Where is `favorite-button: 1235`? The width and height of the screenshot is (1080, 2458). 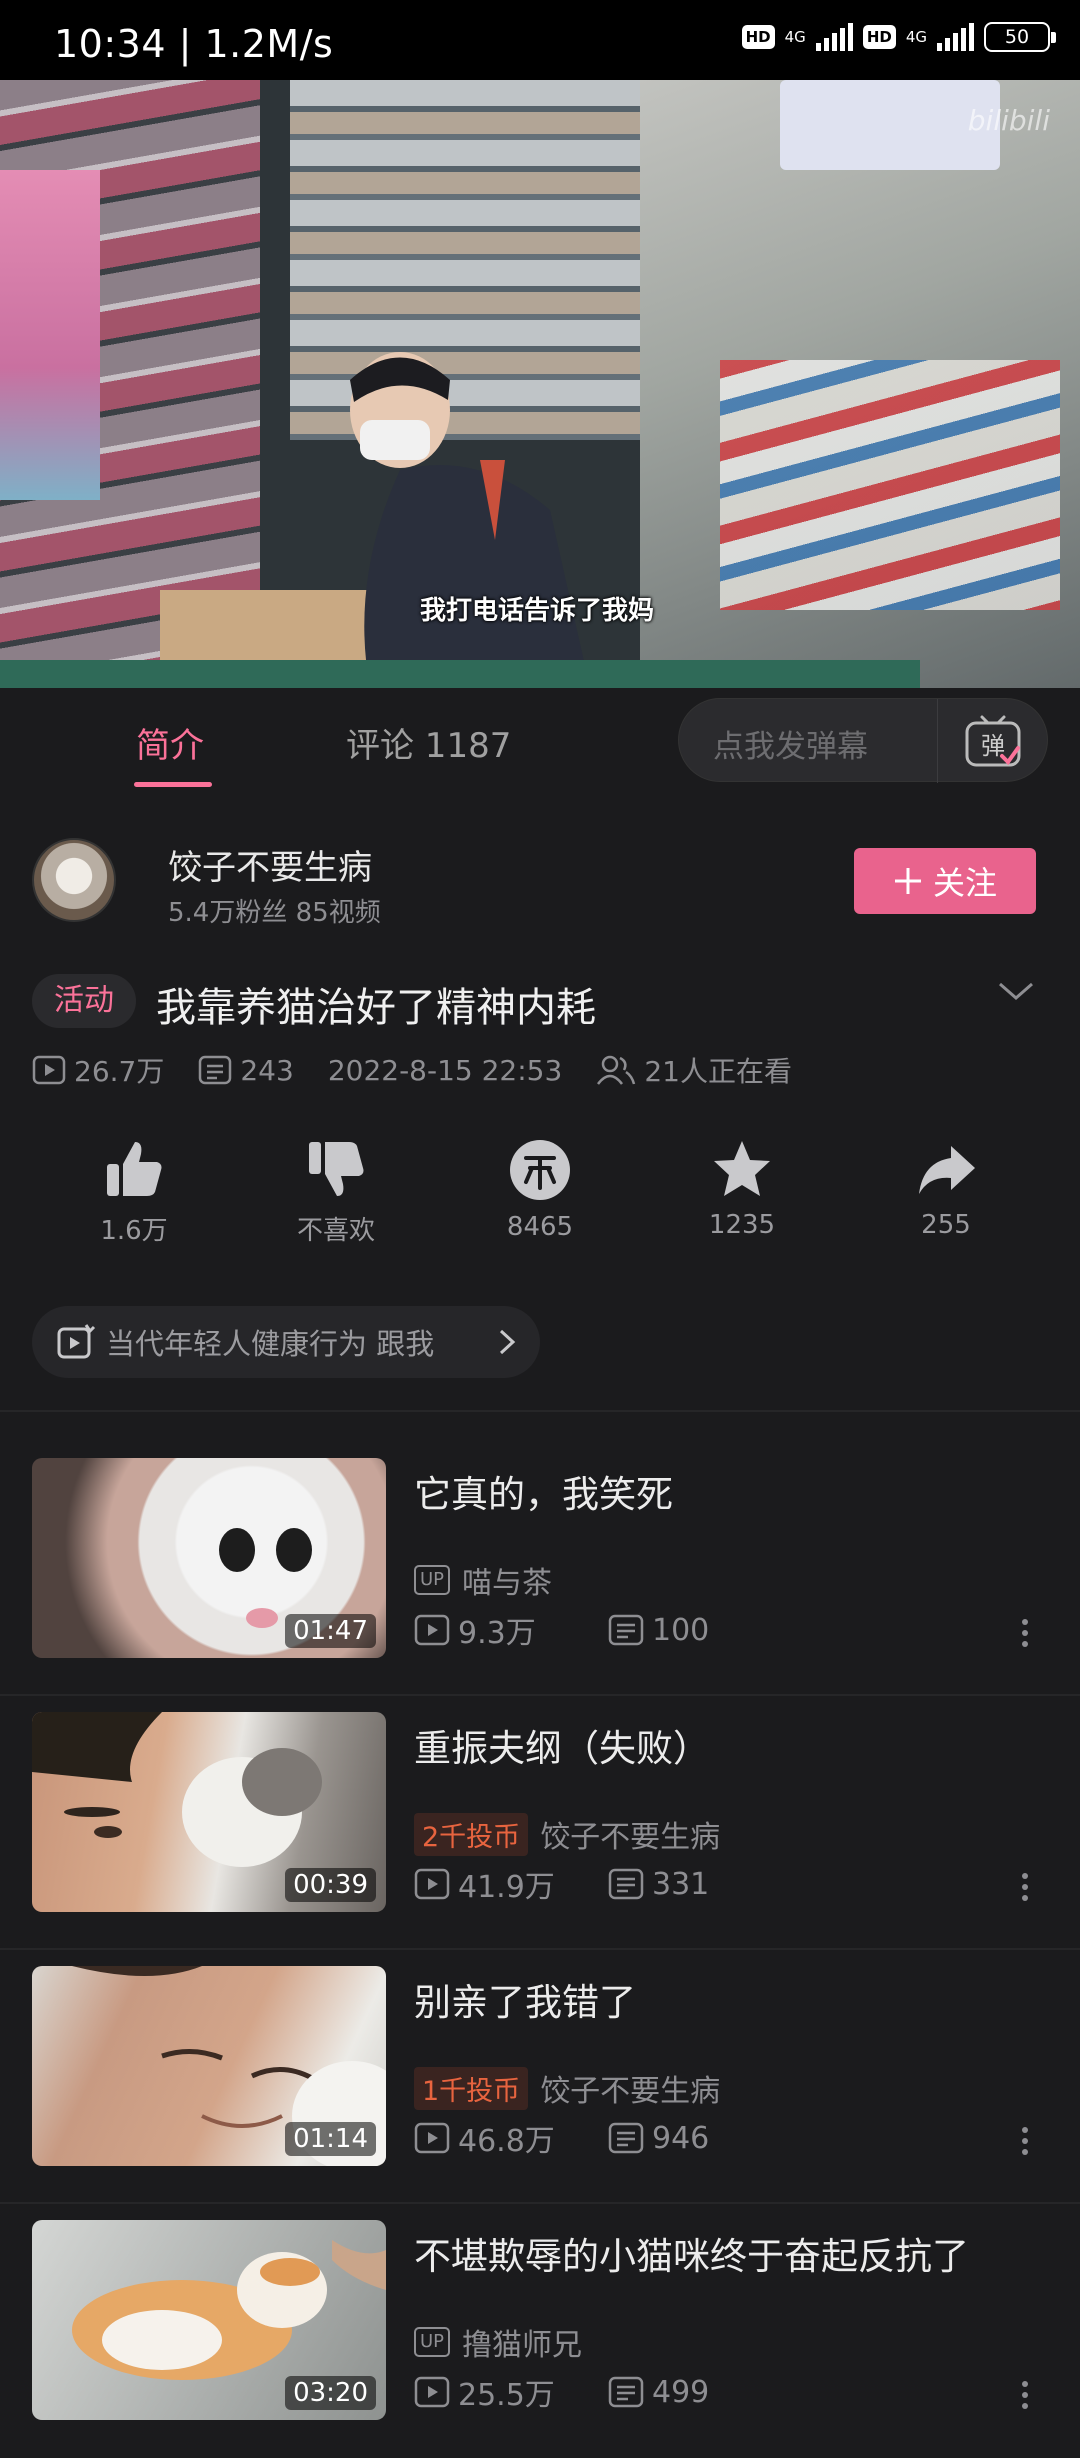 favorite-button: 1235 is located at coordinates (742, 1189).